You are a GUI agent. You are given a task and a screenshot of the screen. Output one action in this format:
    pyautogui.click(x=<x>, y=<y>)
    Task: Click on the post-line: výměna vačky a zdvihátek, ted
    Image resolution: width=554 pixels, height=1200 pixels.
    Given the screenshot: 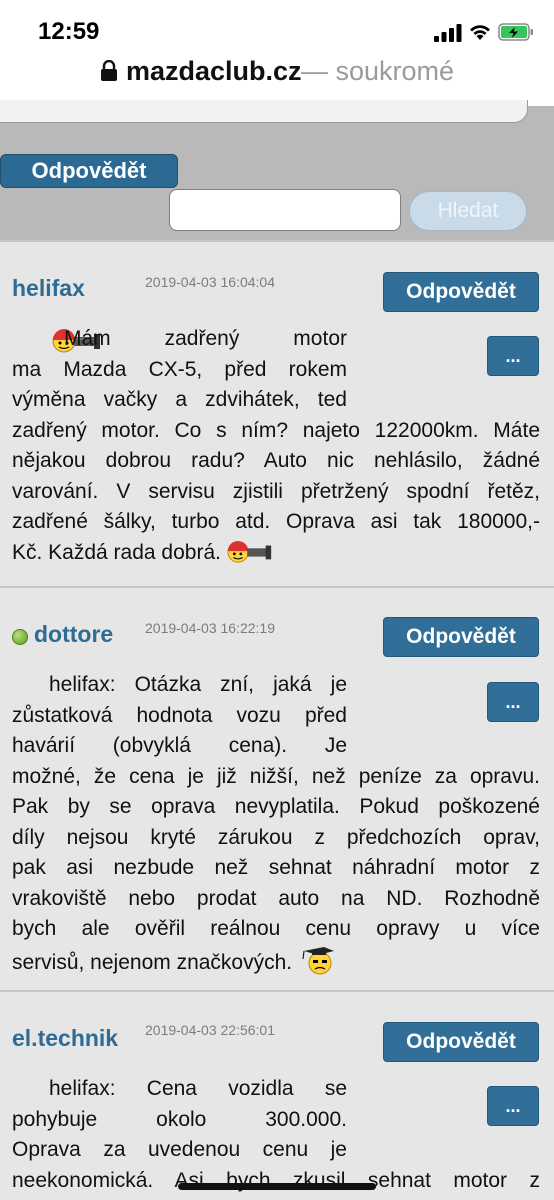 What is the action you would take?
    pyautogui.click(x=179, y=399)
    